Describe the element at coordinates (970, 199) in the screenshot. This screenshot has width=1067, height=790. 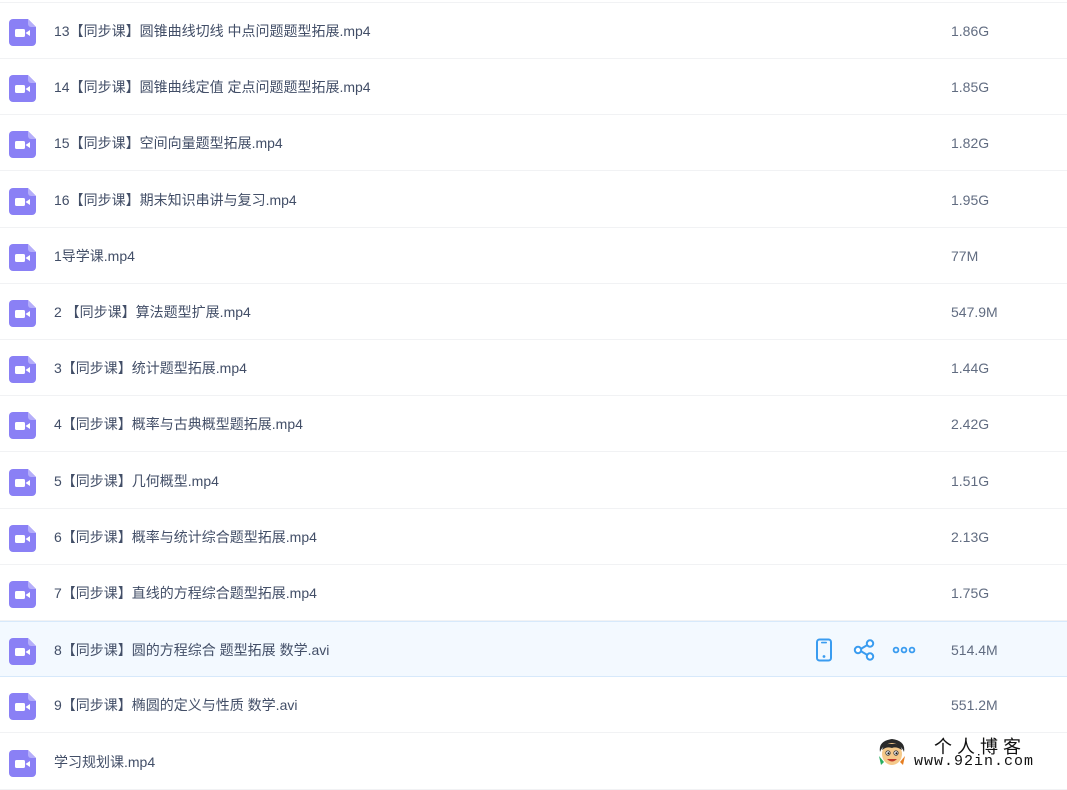
I see `file-size: 1.95G` at that location.